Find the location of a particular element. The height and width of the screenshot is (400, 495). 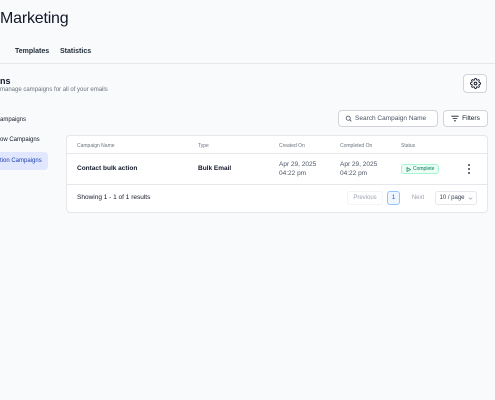

sidebar-item-action-campaigns: tion Campaigns is located at coordinates (24, 161).